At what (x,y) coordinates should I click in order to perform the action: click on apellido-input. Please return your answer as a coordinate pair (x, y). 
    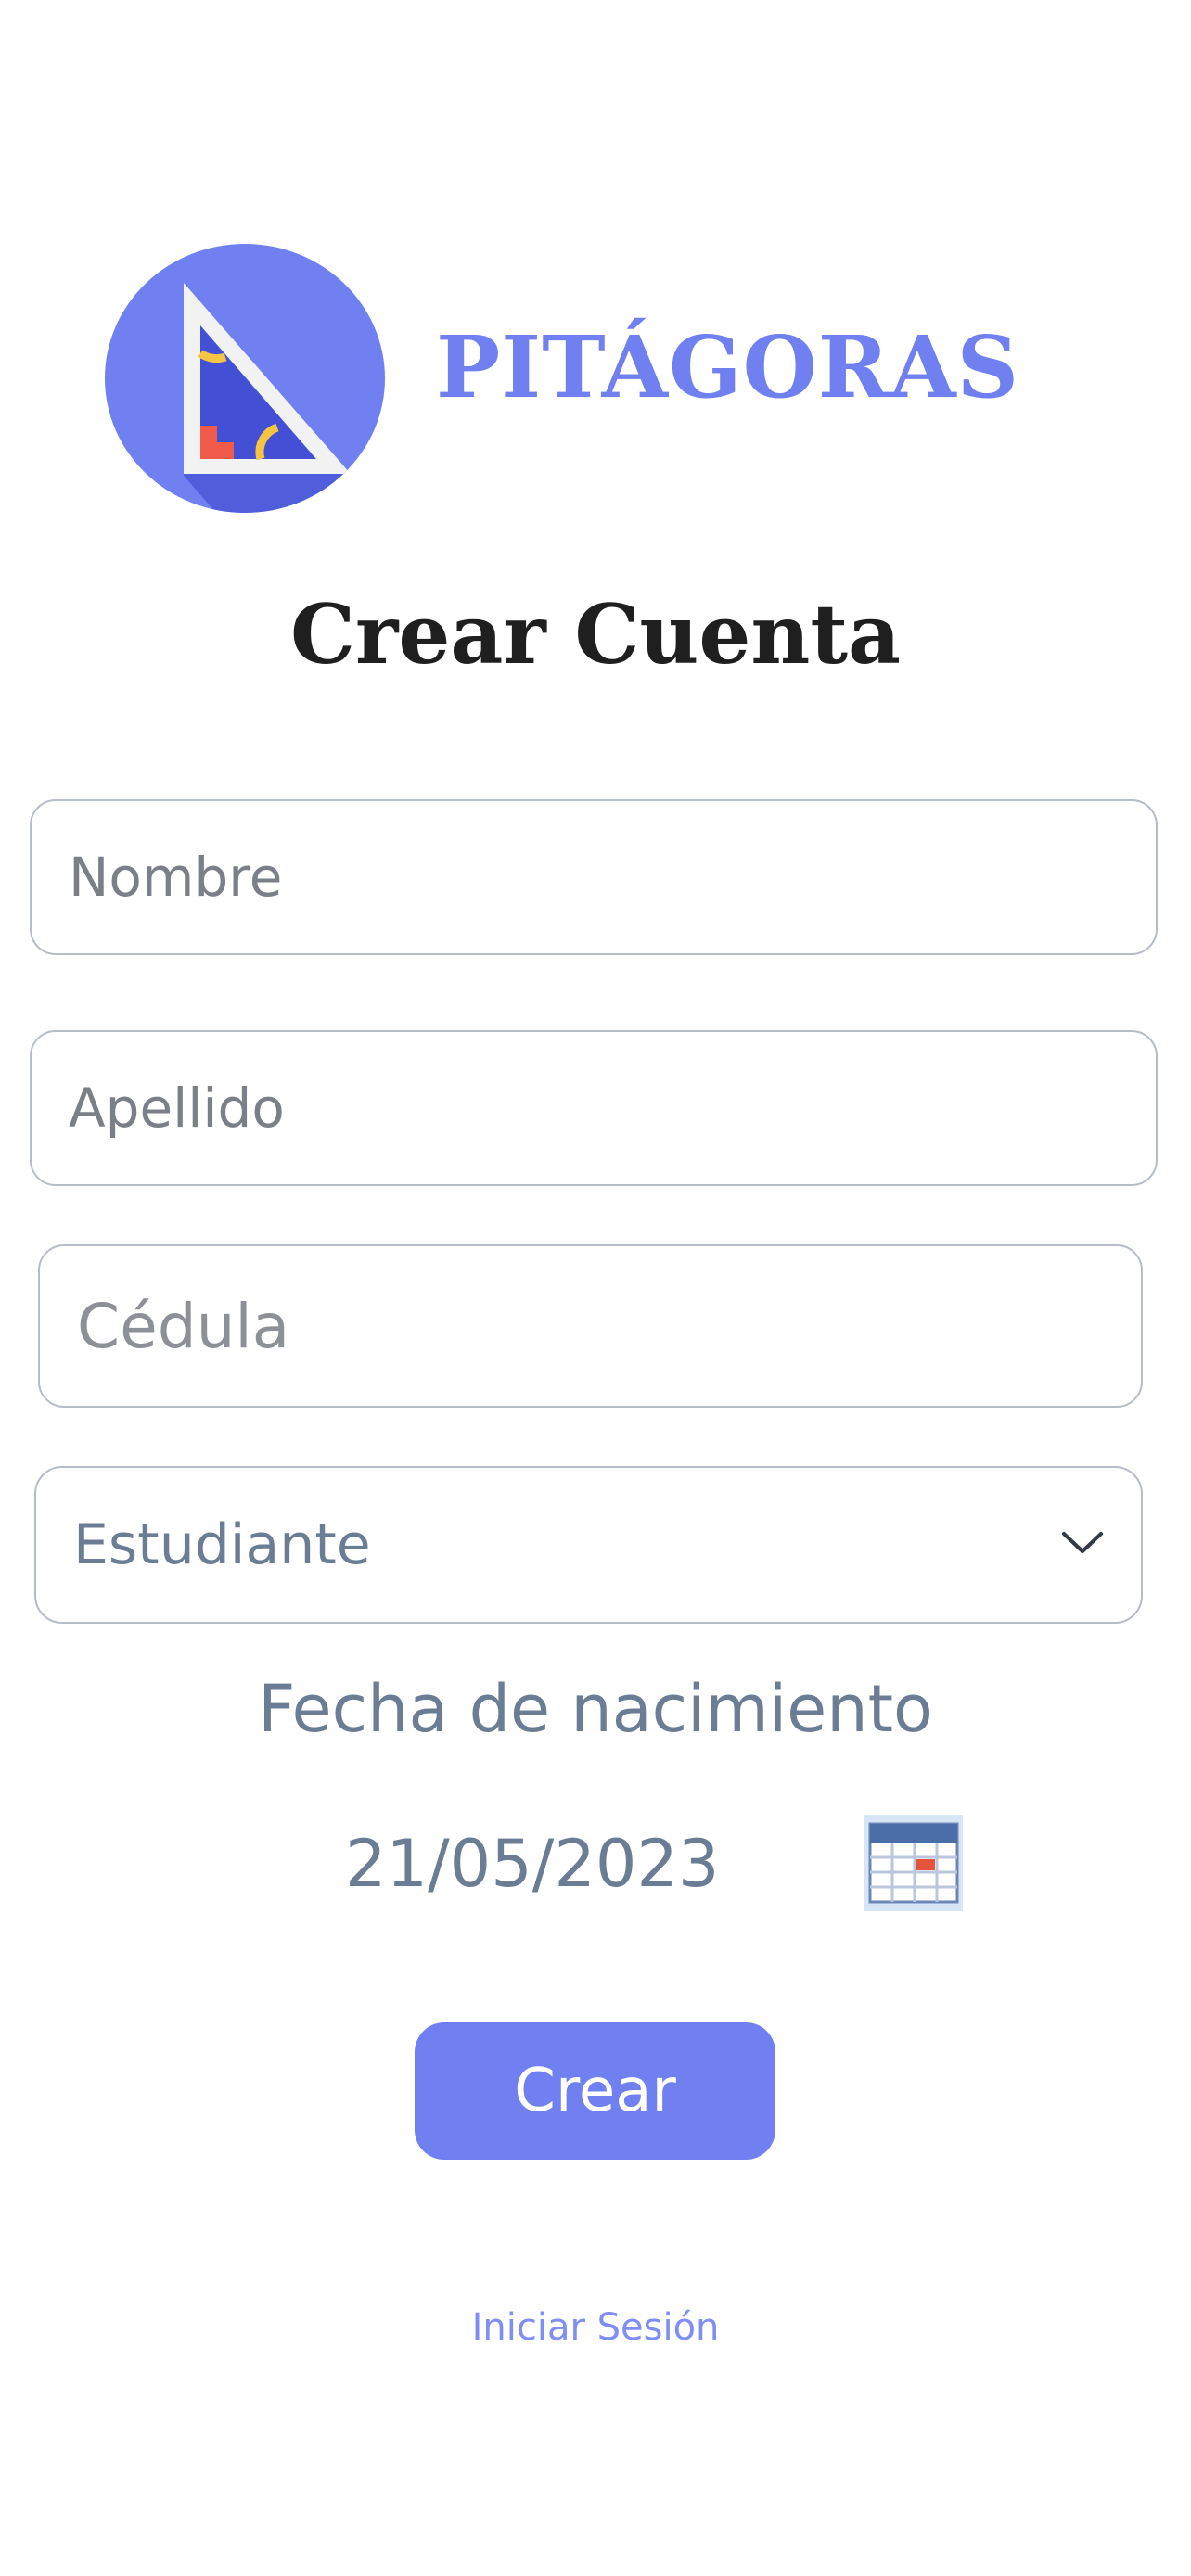
    Looking at the image, I should click on (594, 1108).